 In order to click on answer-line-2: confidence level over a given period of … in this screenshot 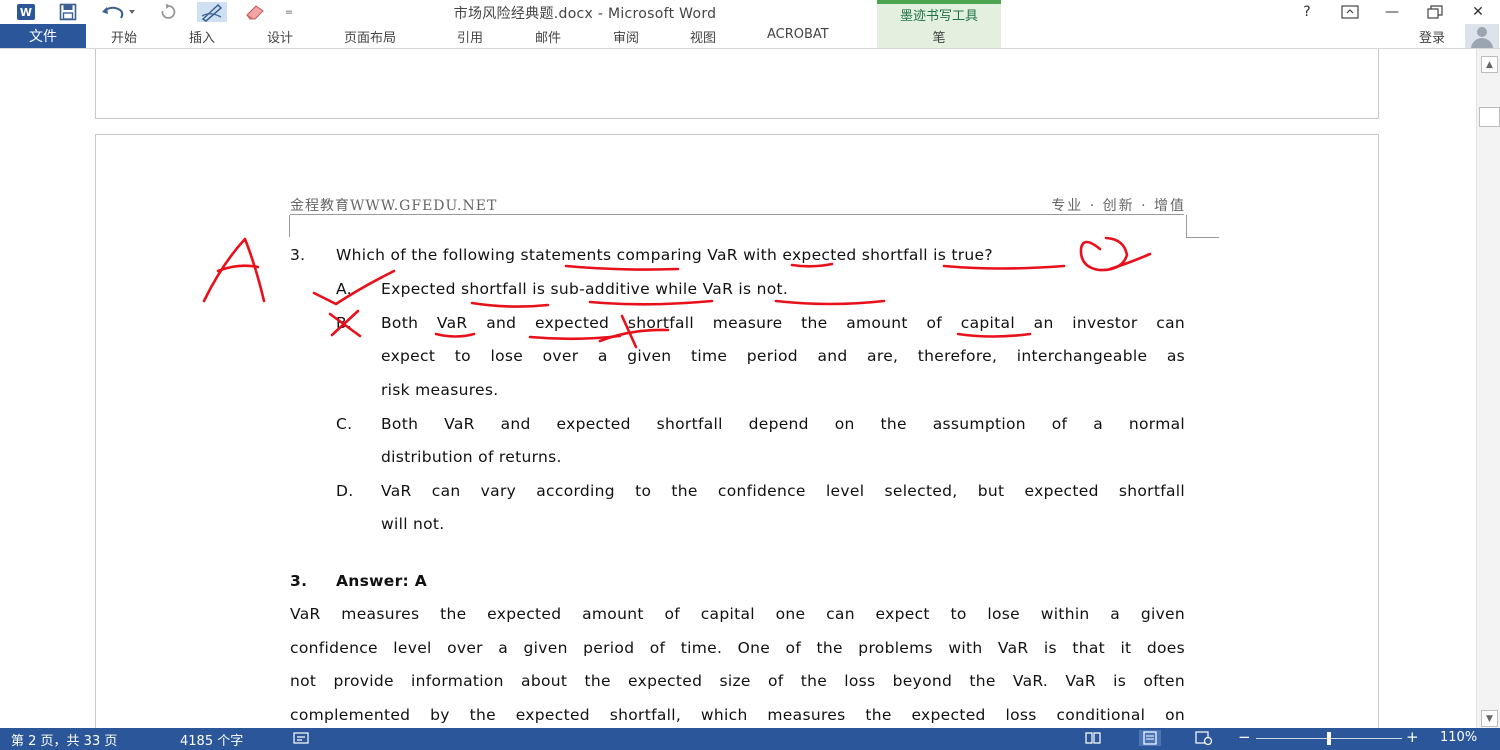, I will do `click(737, 648)`.